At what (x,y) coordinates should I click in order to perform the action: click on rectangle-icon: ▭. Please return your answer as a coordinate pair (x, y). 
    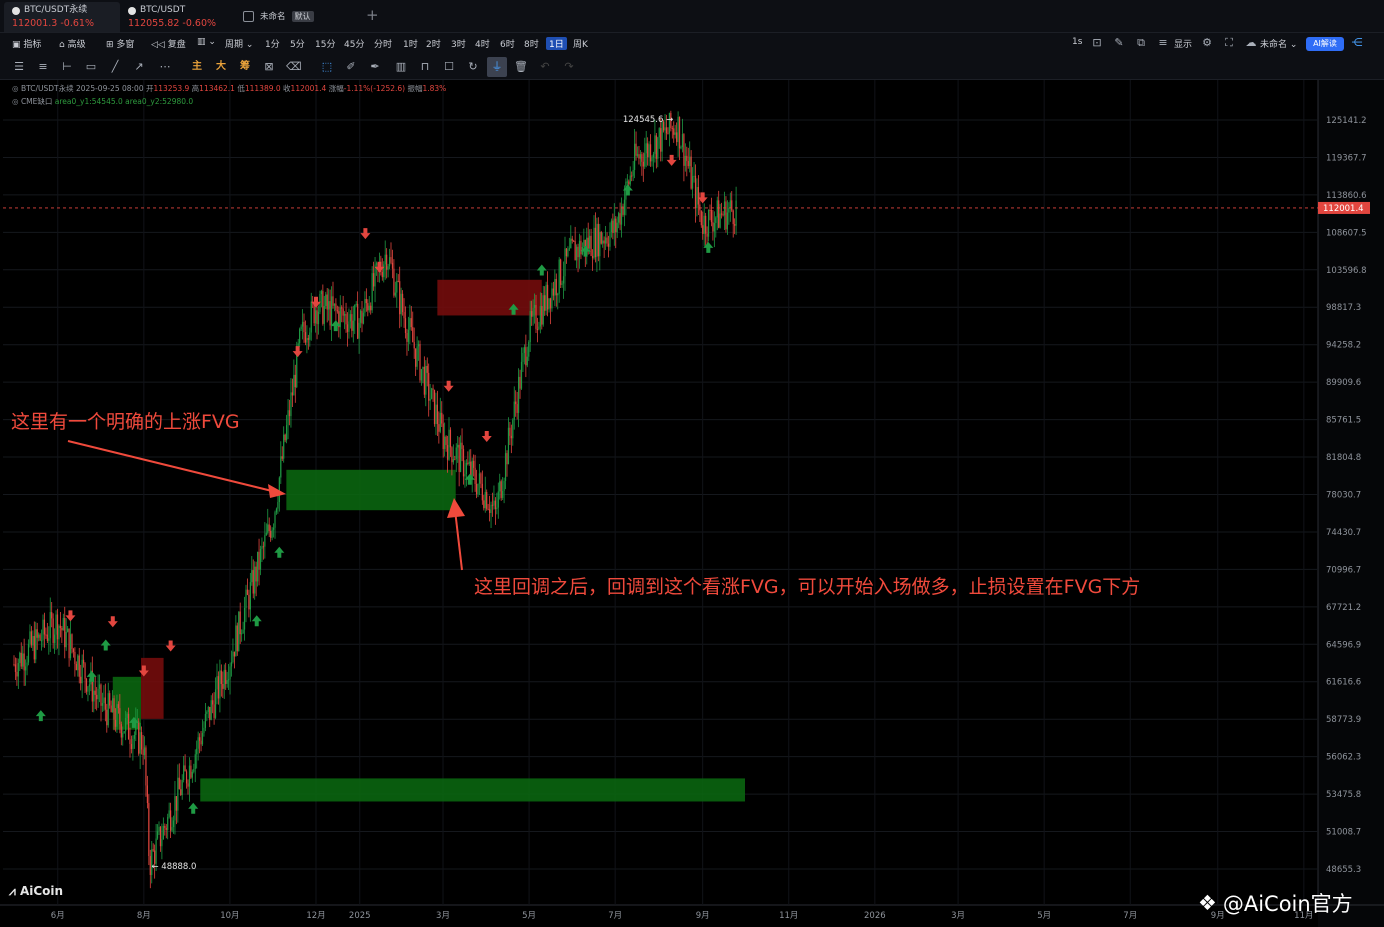
    Looking at the image, I should click on (91, 67).